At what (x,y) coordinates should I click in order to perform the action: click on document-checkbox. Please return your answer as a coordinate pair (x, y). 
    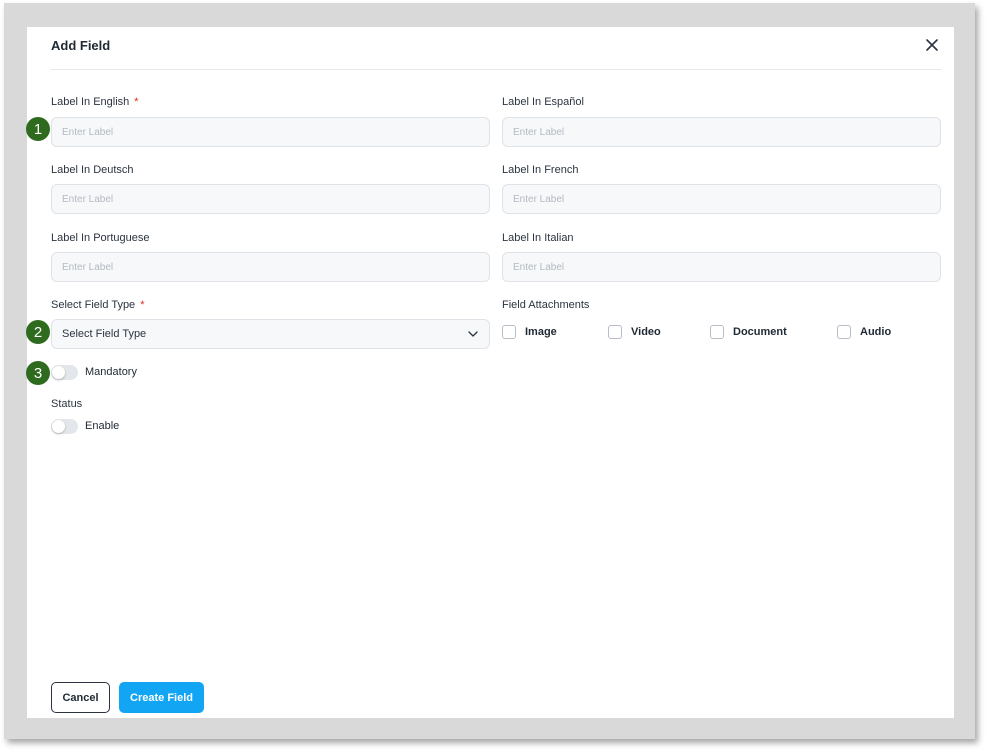
    Looking at the image, I should click on (717, 332).